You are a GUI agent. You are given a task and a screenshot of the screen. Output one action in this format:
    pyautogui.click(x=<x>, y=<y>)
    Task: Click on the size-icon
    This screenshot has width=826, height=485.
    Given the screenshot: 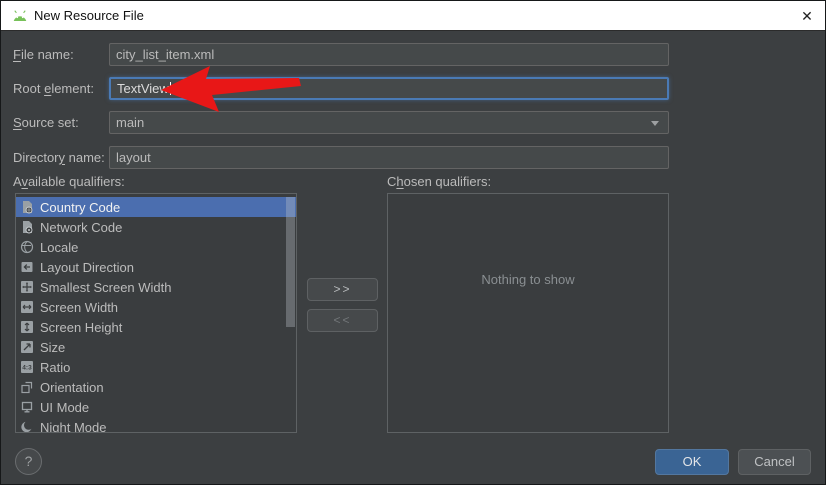 What is the action you would take?
    pyautogui.click(x=27, y=347)
    